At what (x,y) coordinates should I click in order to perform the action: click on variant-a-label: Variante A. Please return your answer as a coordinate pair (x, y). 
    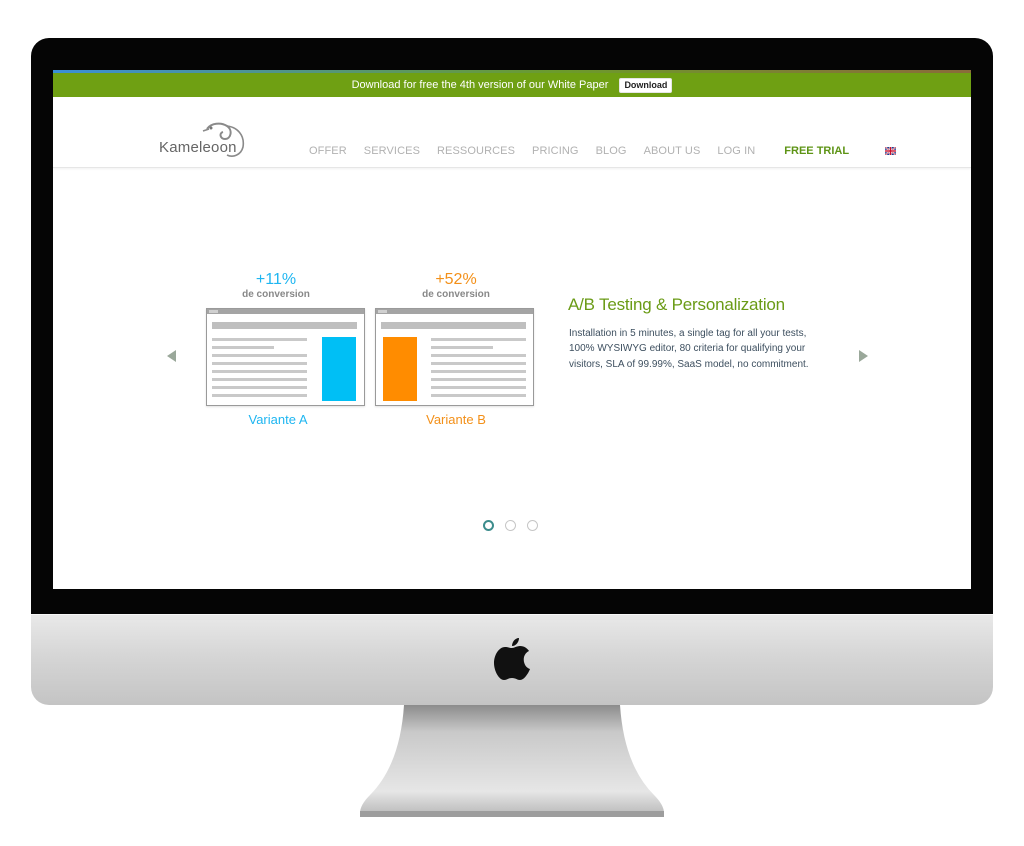
    Looking at the image, I should click on (278, 419).